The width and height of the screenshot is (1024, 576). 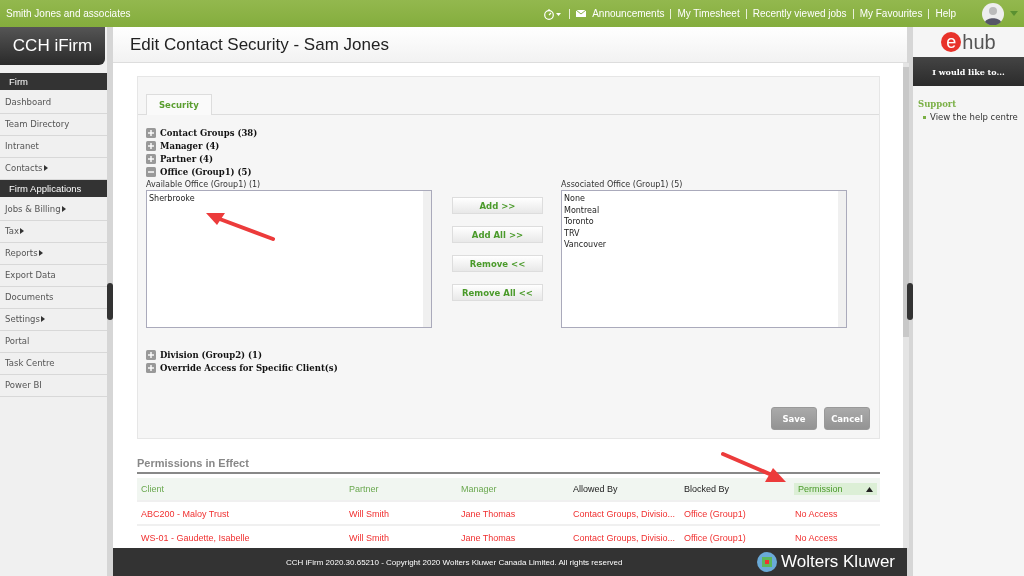 What do you see at coordinates (53, 188) in the screenshot?
I see `sidebar-heading: Firm Applications` at bounding box center [53, 188].